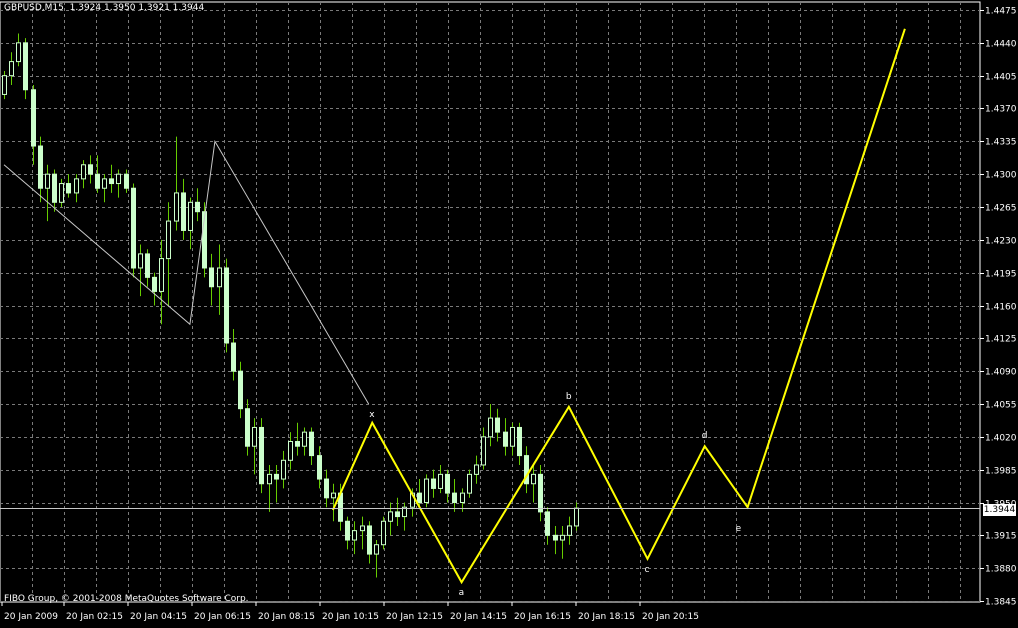 This screenshot has width=1018, height=628. Describe the element at coordinates (569, 397) in the screenshot. I see `pattern-point-label-b: b` at that location.